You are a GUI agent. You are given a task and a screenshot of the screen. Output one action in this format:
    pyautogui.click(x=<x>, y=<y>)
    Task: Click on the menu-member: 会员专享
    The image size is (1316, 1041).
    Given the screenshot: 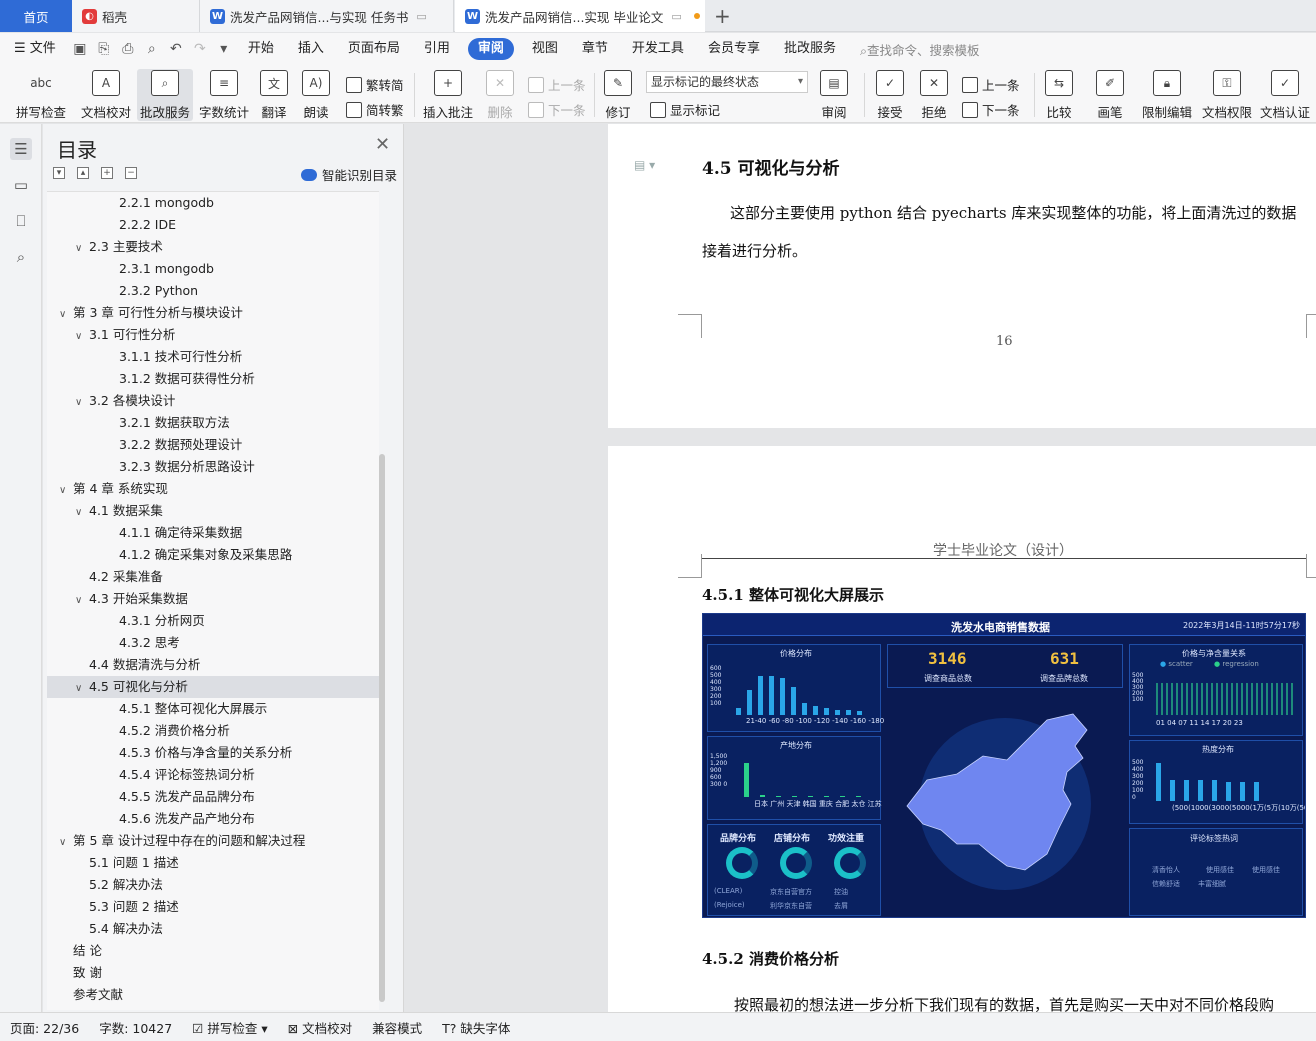 What is the action you would take?
    pyautogui.click(x=734, y=49)
    